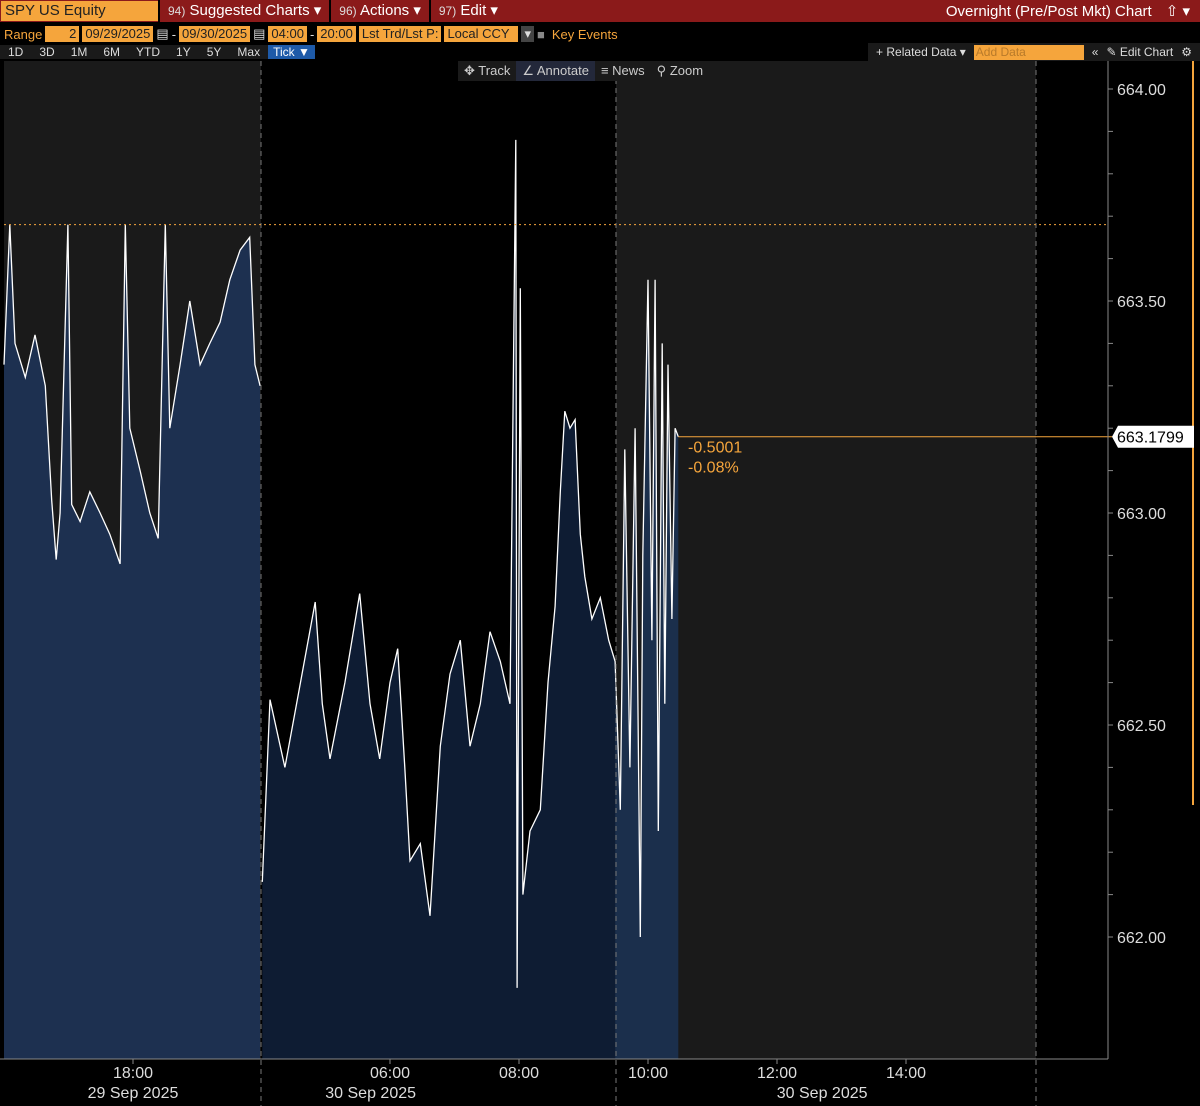 This screenshot has width=1200, height=1106. I want to click on chart-toolbar: ✥ Track ∠ Annotate ≡ News ⚲ Zoom, so click(584, 71).